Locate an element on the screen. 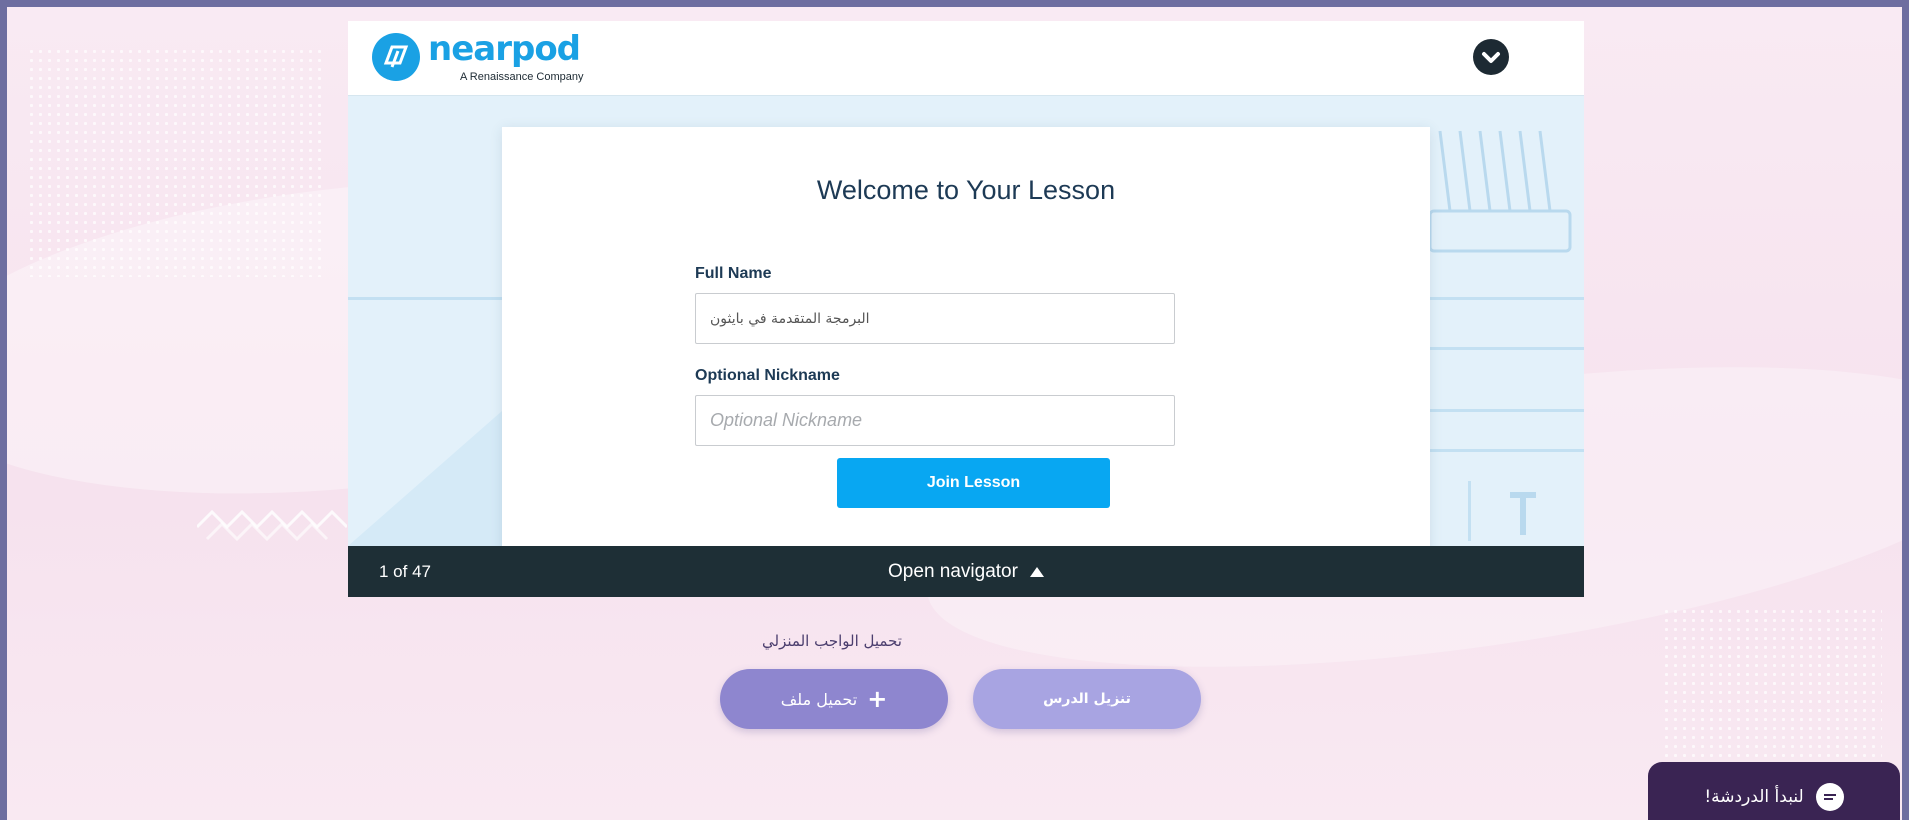 Image resolution: width=1909 pixels, height=820 pixels. logo-wordmark: nearpod is located at coordinates (504, 49).